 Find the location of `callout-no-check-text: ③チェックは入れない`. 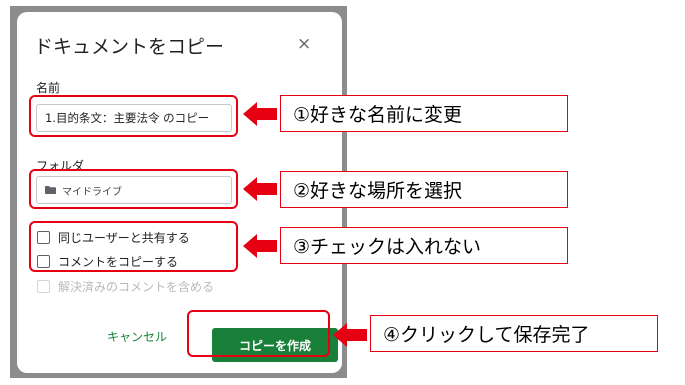

callout-no-check-text: ③チェックは入れない is located at coordinates (387, 247).